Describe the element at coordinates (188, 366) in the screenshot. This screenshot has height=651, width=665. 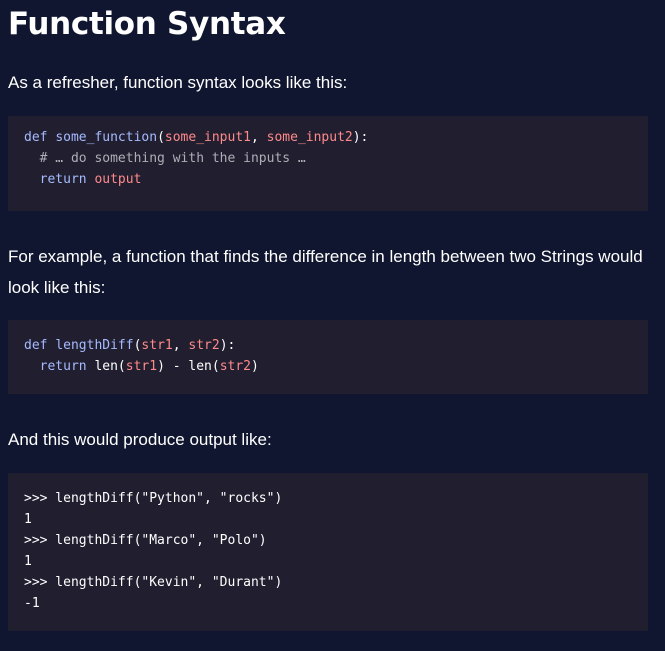
I see `len-call-2: ) - len(` at that location.